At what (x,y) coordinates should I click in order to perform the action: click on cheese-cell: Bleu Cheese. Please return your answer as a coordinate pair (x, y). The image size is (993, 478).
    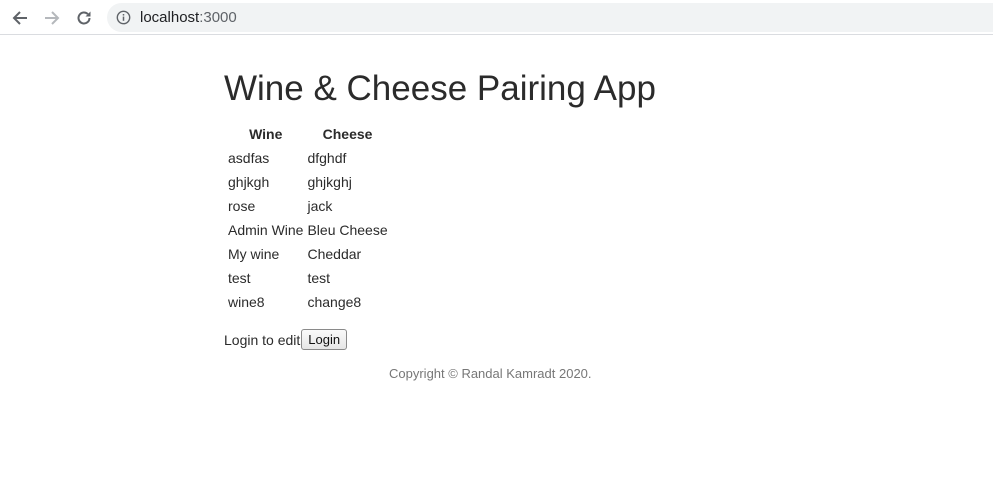
    Looking at the image, I should click on (347, 230).